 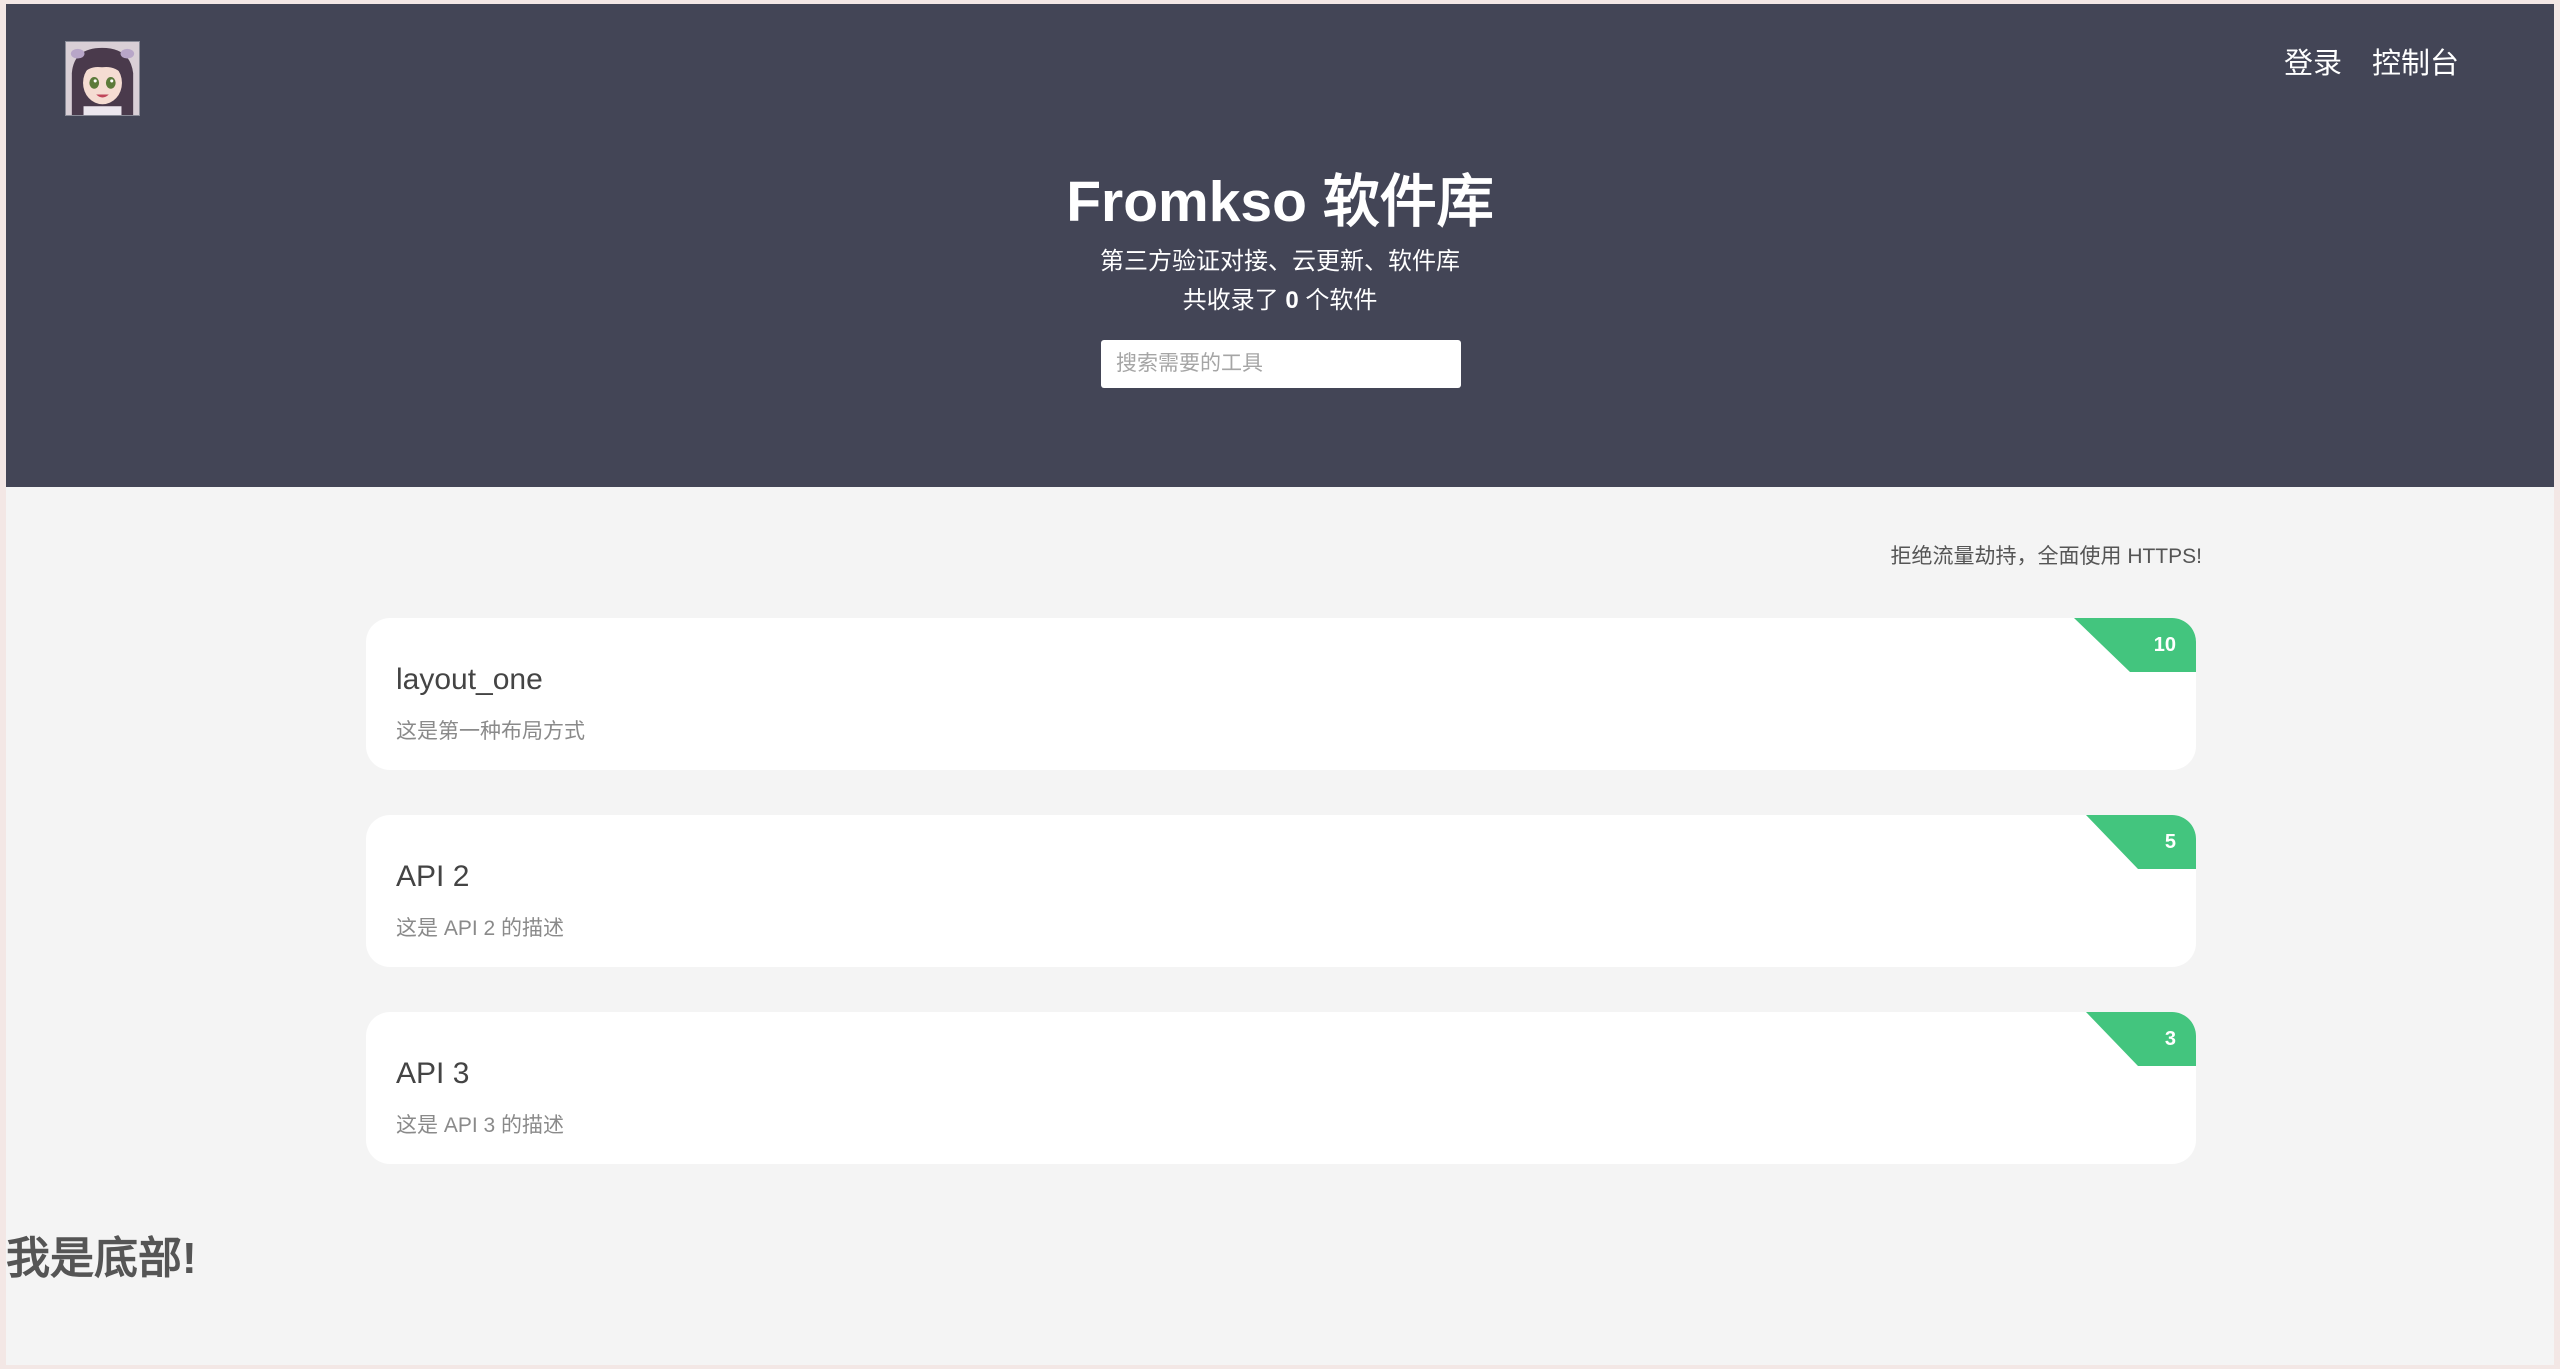 I want to click on console-link: 控制台, so click(x=2415, y=64).